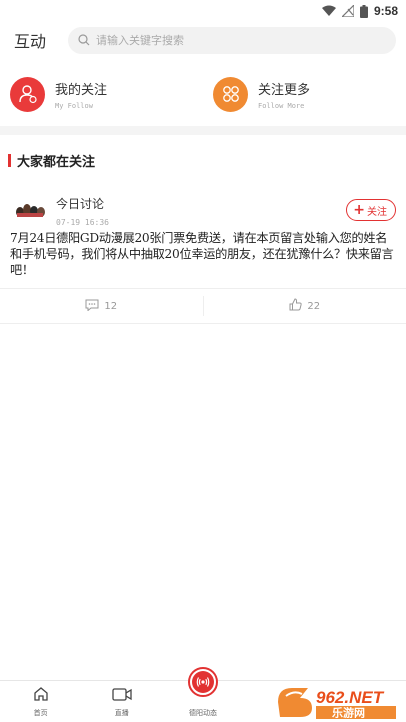 The height and width of the screenshot is (722, 406). I want to click on signal-off-icon, so click(347, 11).